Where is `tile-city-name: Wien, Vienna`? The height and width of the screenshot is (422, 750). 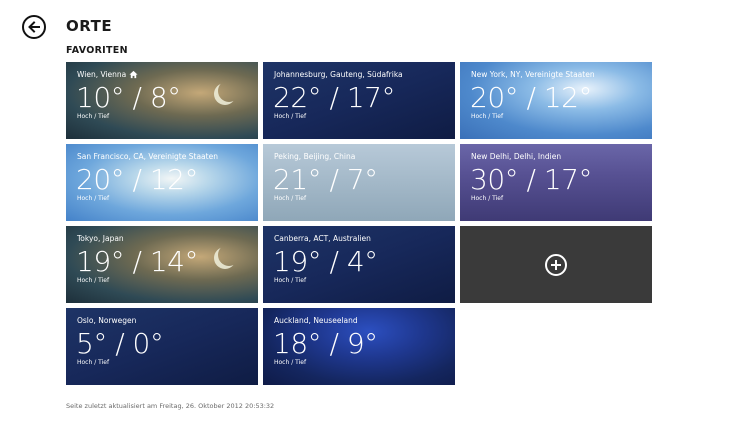
tile-city-name: Wien, Vienna is located at coordinates (102, 74).